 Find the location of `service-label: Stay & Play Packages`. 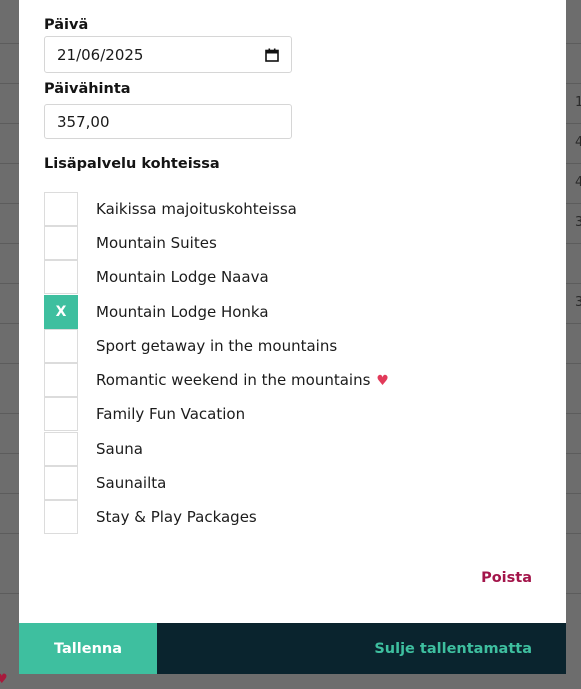

service-label: Stay & Play Packages is located at coordinates (176, 517).